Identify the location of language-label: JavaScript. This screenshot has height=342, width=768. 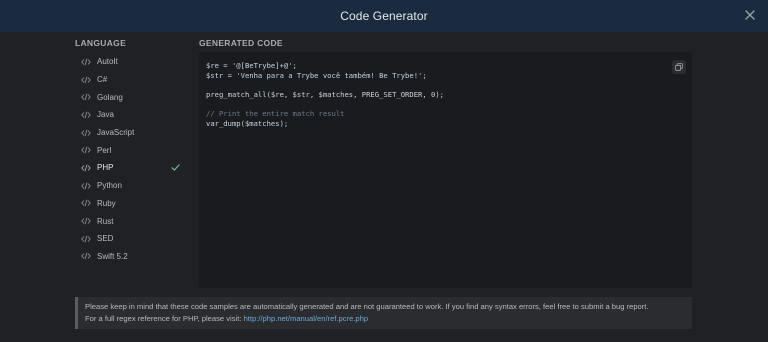
(116, 133).